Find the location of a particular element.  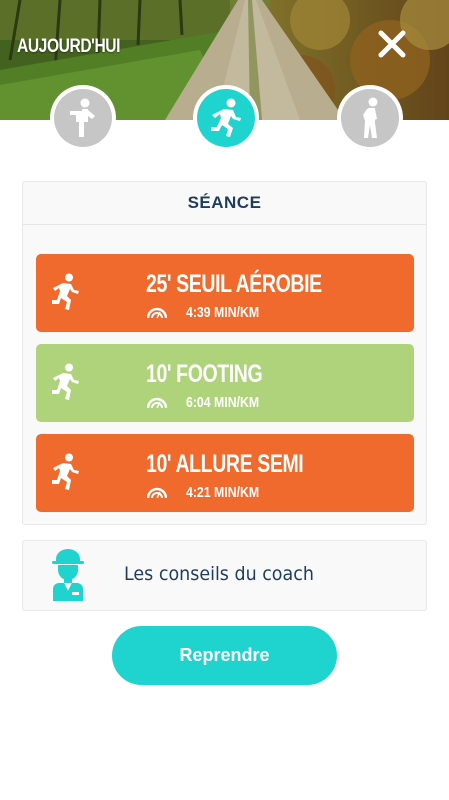

step-warmup-circle is located at coordinates (83, 118).